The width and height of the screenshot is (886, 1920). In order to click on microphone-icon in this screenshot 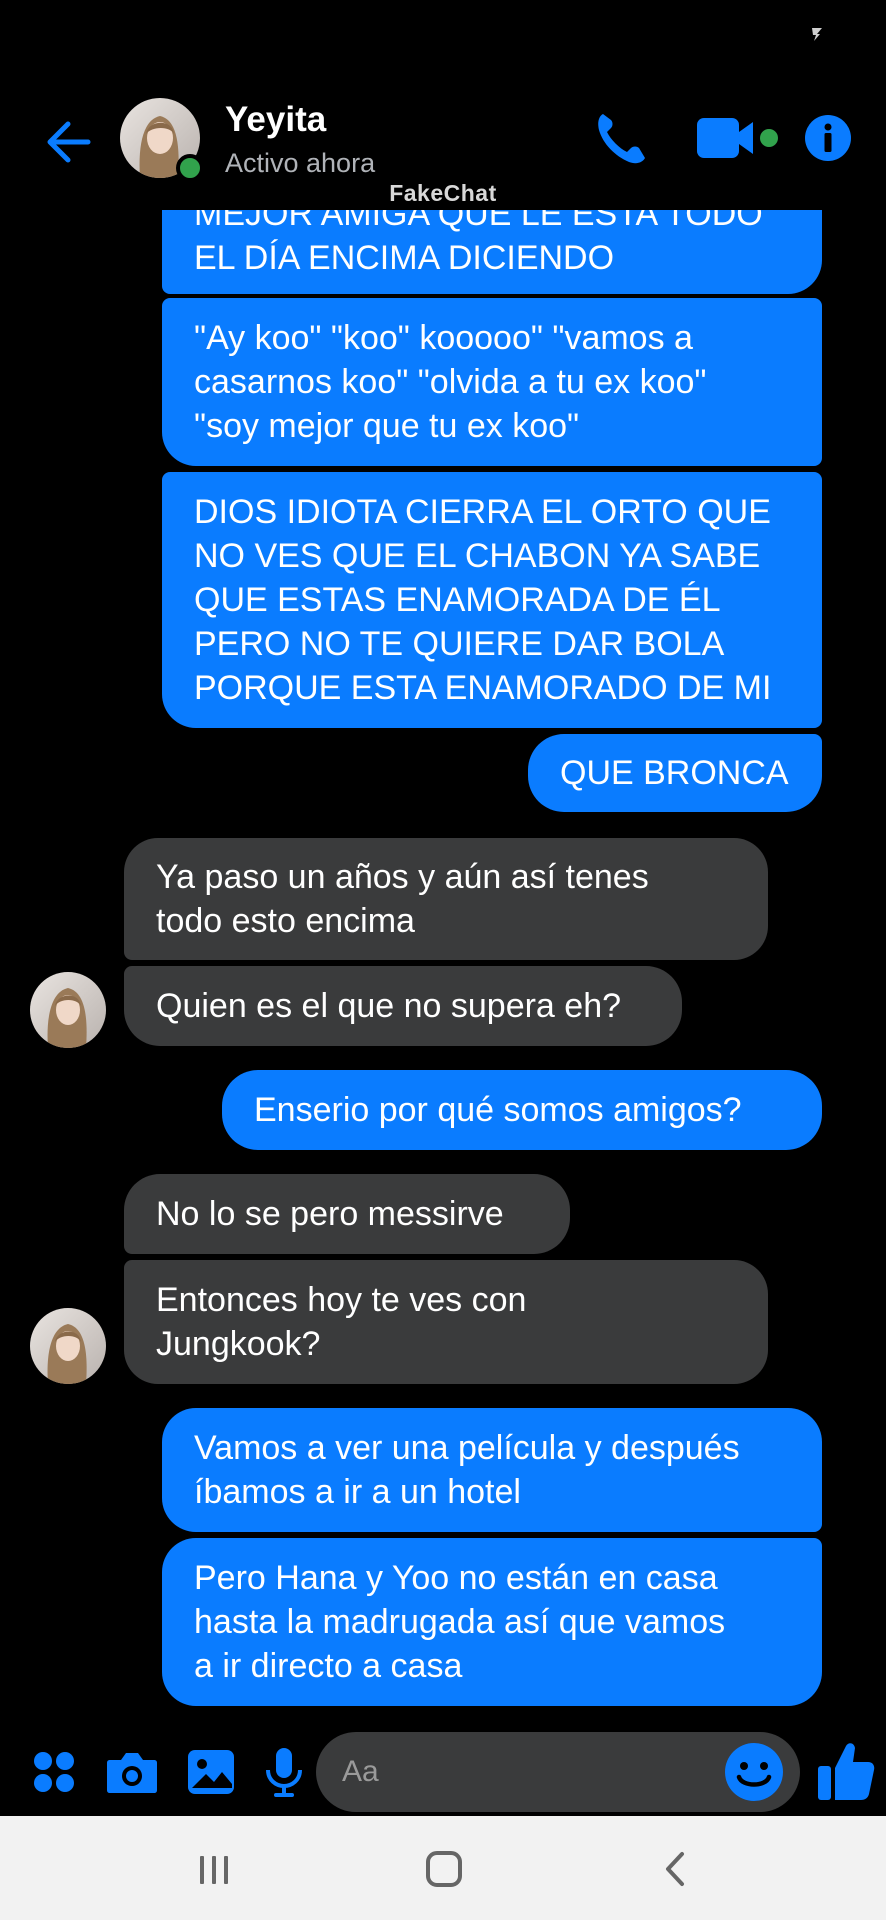, I will do `click(284, 1772)`.